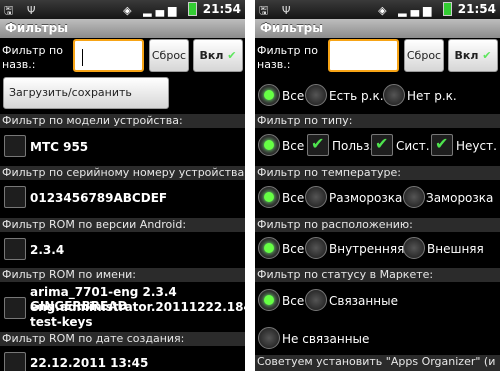  What do you see at coordinates (377, 121) in the screenshot?
I see `section-header-type: Фильтр по типу:` at bounding box center [377, 121].